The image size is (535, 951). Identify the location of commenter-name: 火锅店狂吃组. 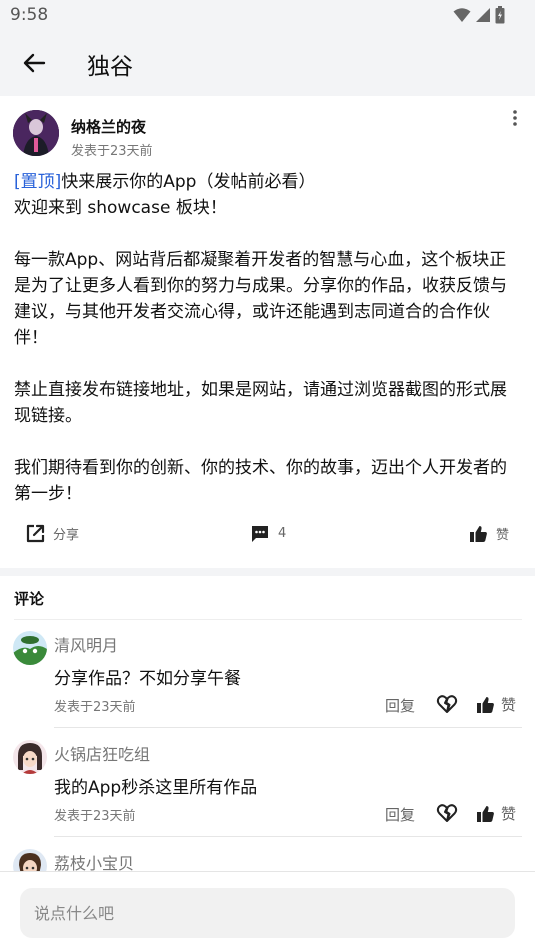
(102, 753).